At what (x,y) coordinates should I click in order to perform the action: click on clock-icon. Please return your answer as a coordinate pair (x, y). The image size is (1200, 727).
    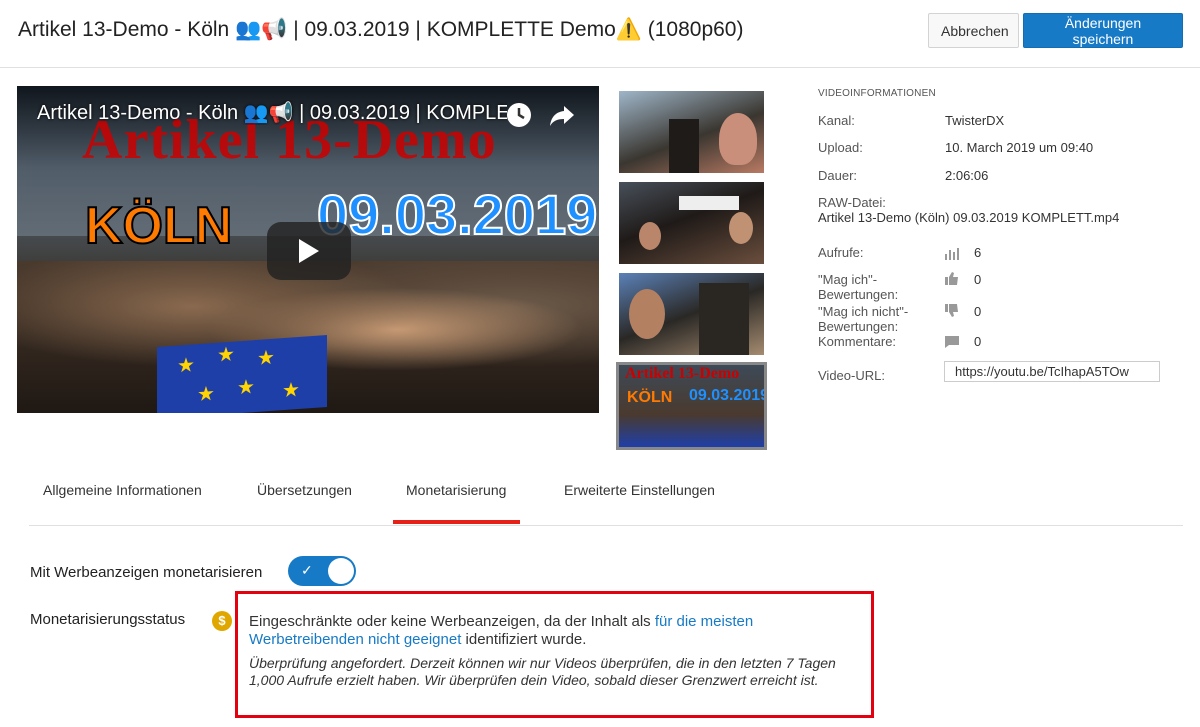
    Looking at the image, I should click on (519, 115).